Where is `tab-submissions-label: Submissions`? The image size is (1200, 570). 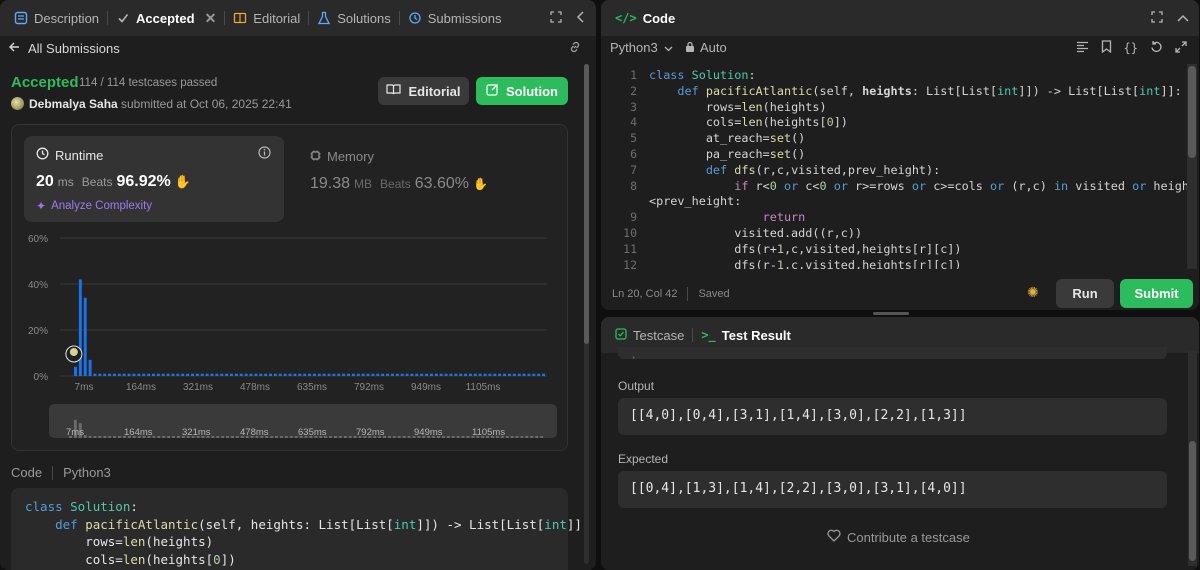
tab-submissions-label: Submissions is located at coordinates (464, 18).